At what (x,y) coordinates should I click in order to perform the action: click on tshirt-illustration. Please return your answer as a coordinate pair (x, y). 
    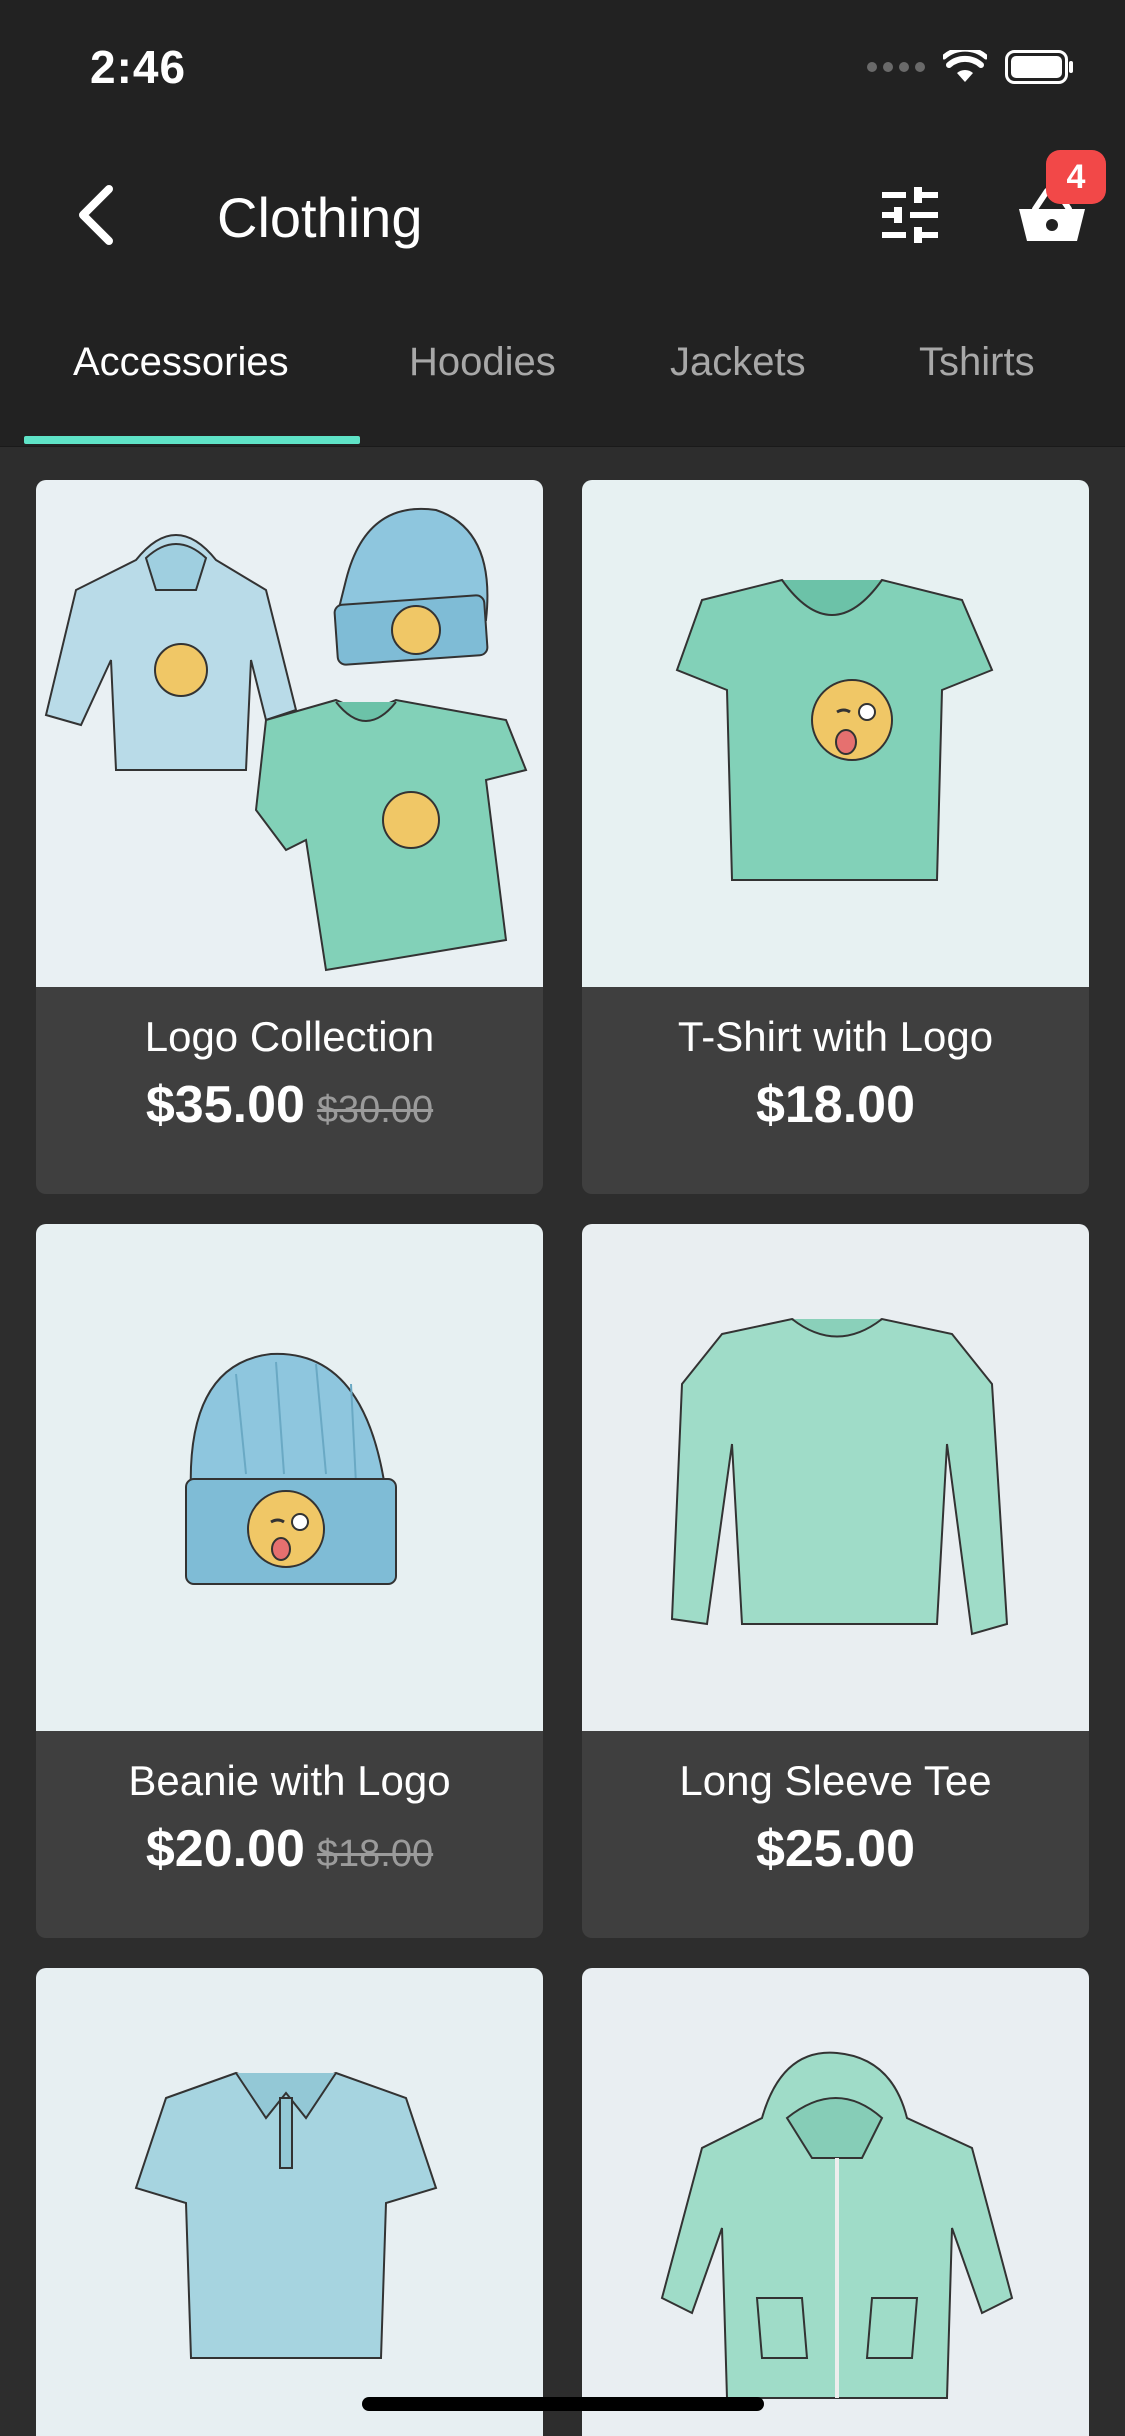
    Looking at the image, I should click on (834, 729).